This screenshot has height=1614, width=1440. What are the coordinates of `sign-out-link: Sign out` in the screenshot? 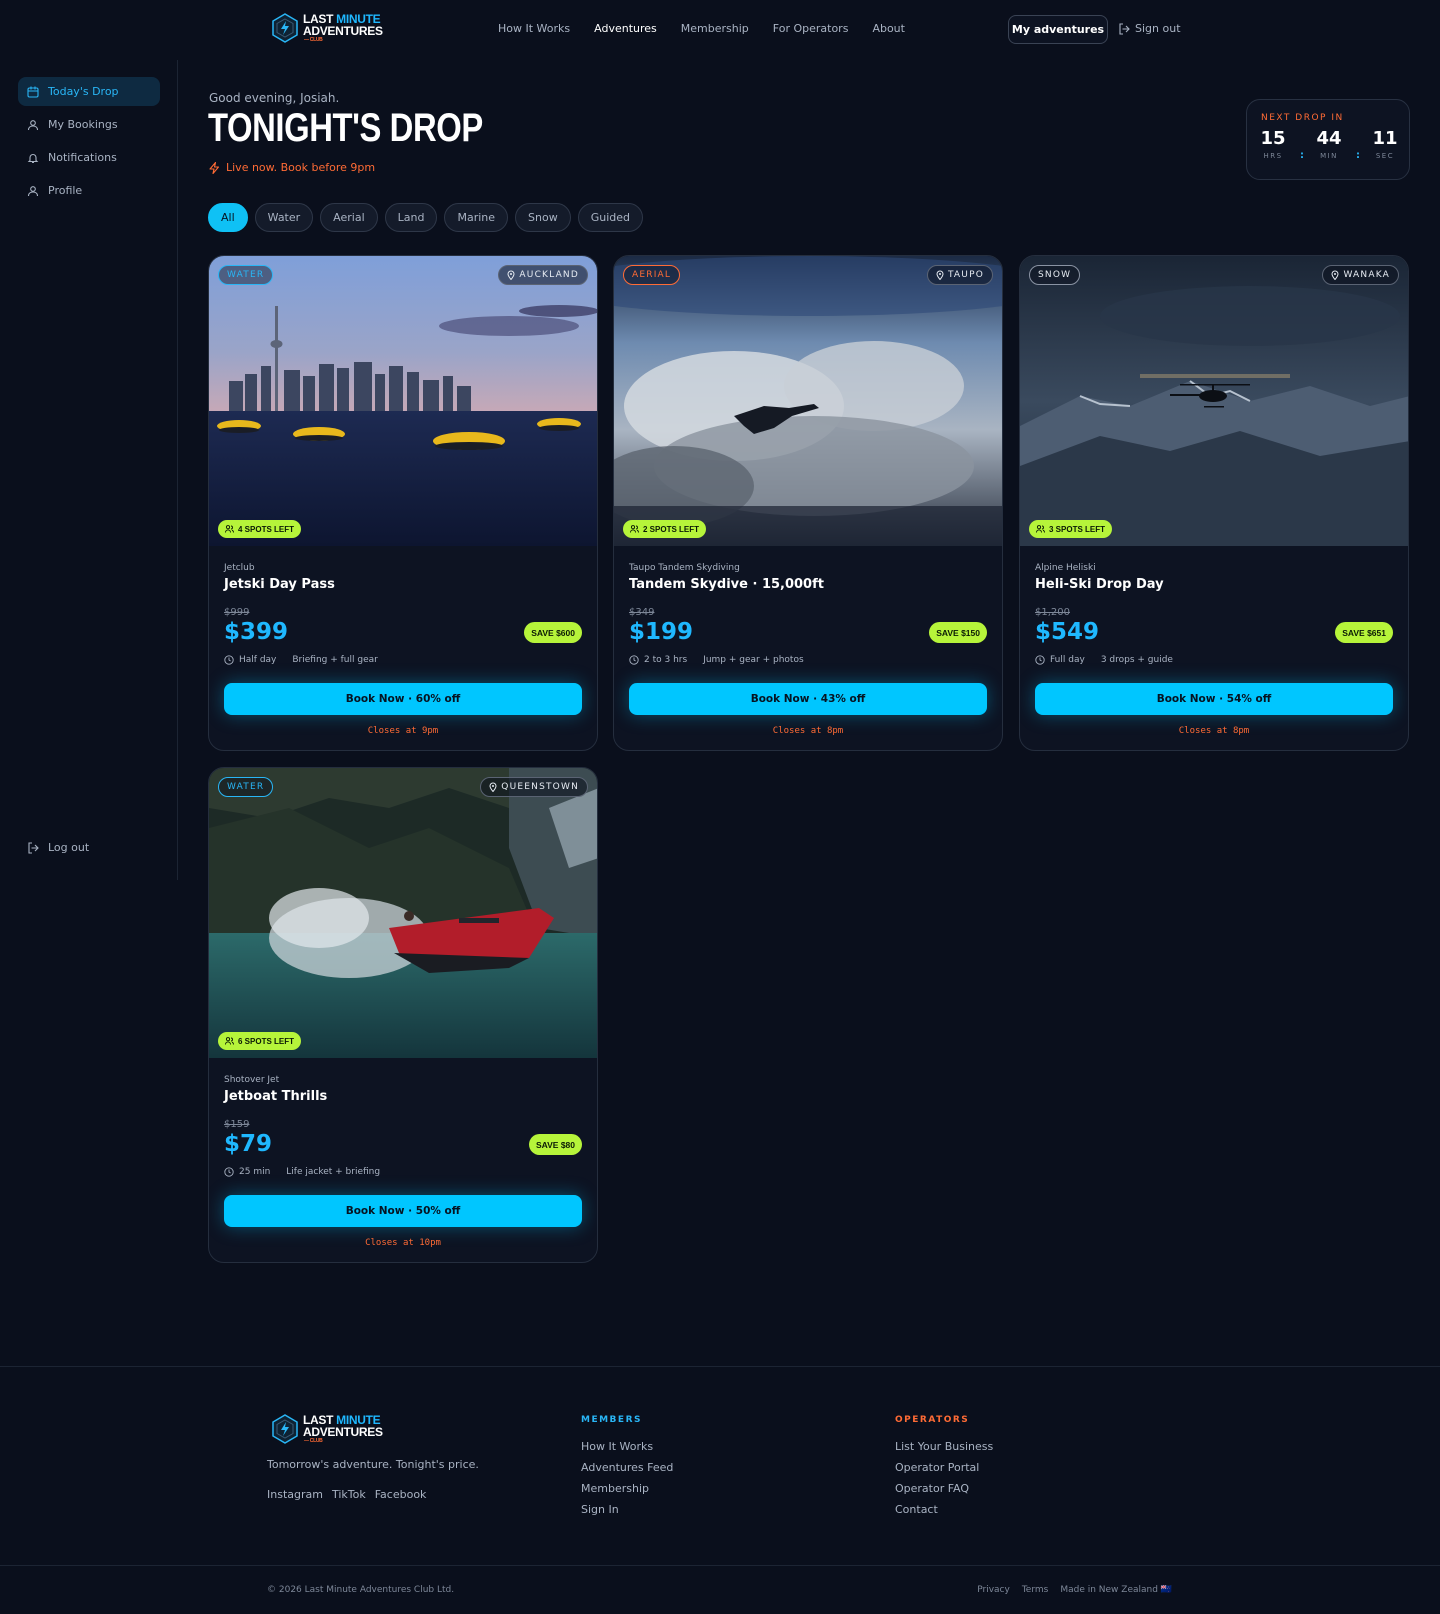 It's located at (1149, 28).